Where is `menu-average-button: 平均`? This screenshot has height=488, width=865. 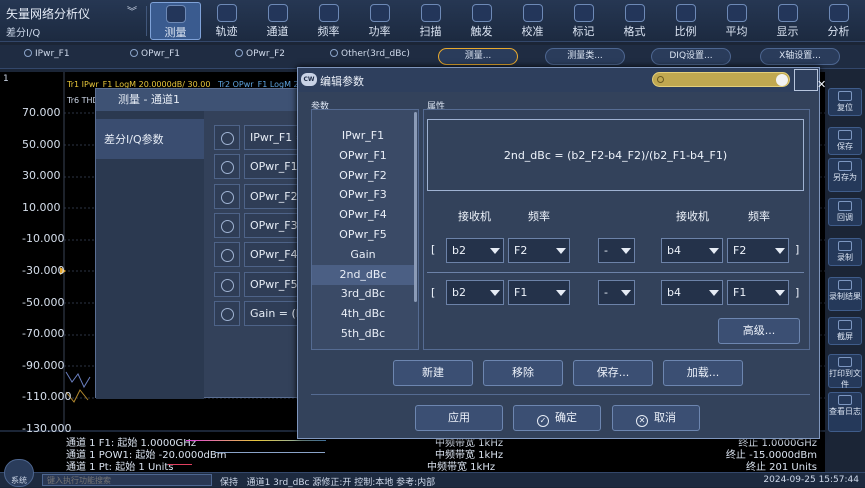
menu-average-button: 平均 is located at coordinates (736, 21).